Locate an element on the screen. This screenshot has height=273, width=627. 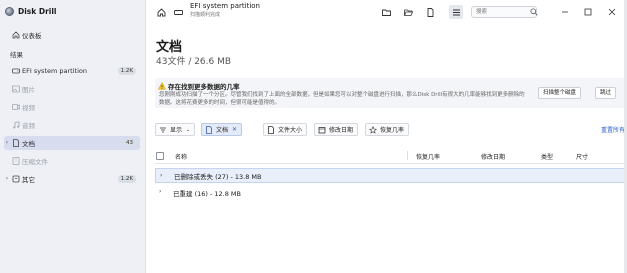
app-title: Disk Drill is located at coordinates (37, 11).